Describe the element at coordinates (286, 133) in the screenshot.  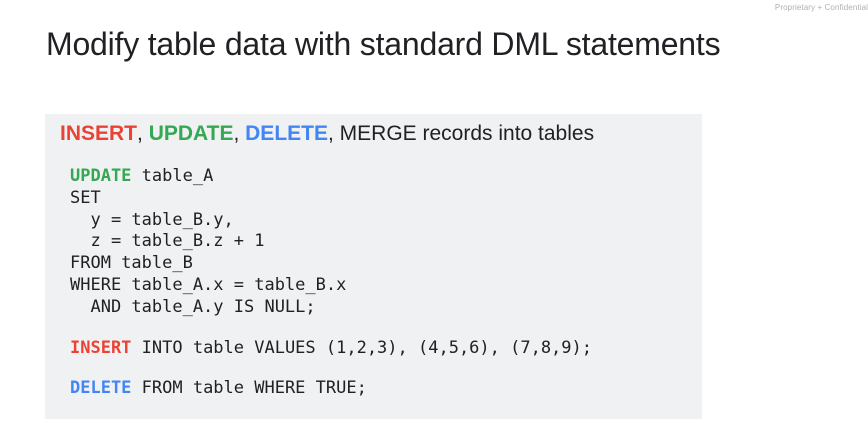
I see `headline-delete-keyword: DELETE` at that location.